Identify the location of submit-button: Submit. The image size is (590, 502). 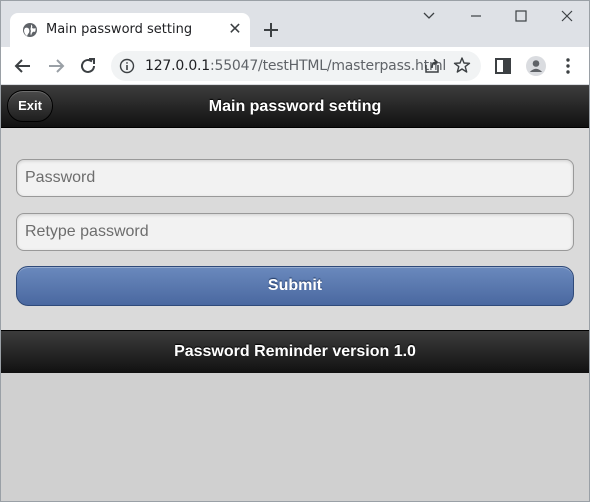
(295, 286).